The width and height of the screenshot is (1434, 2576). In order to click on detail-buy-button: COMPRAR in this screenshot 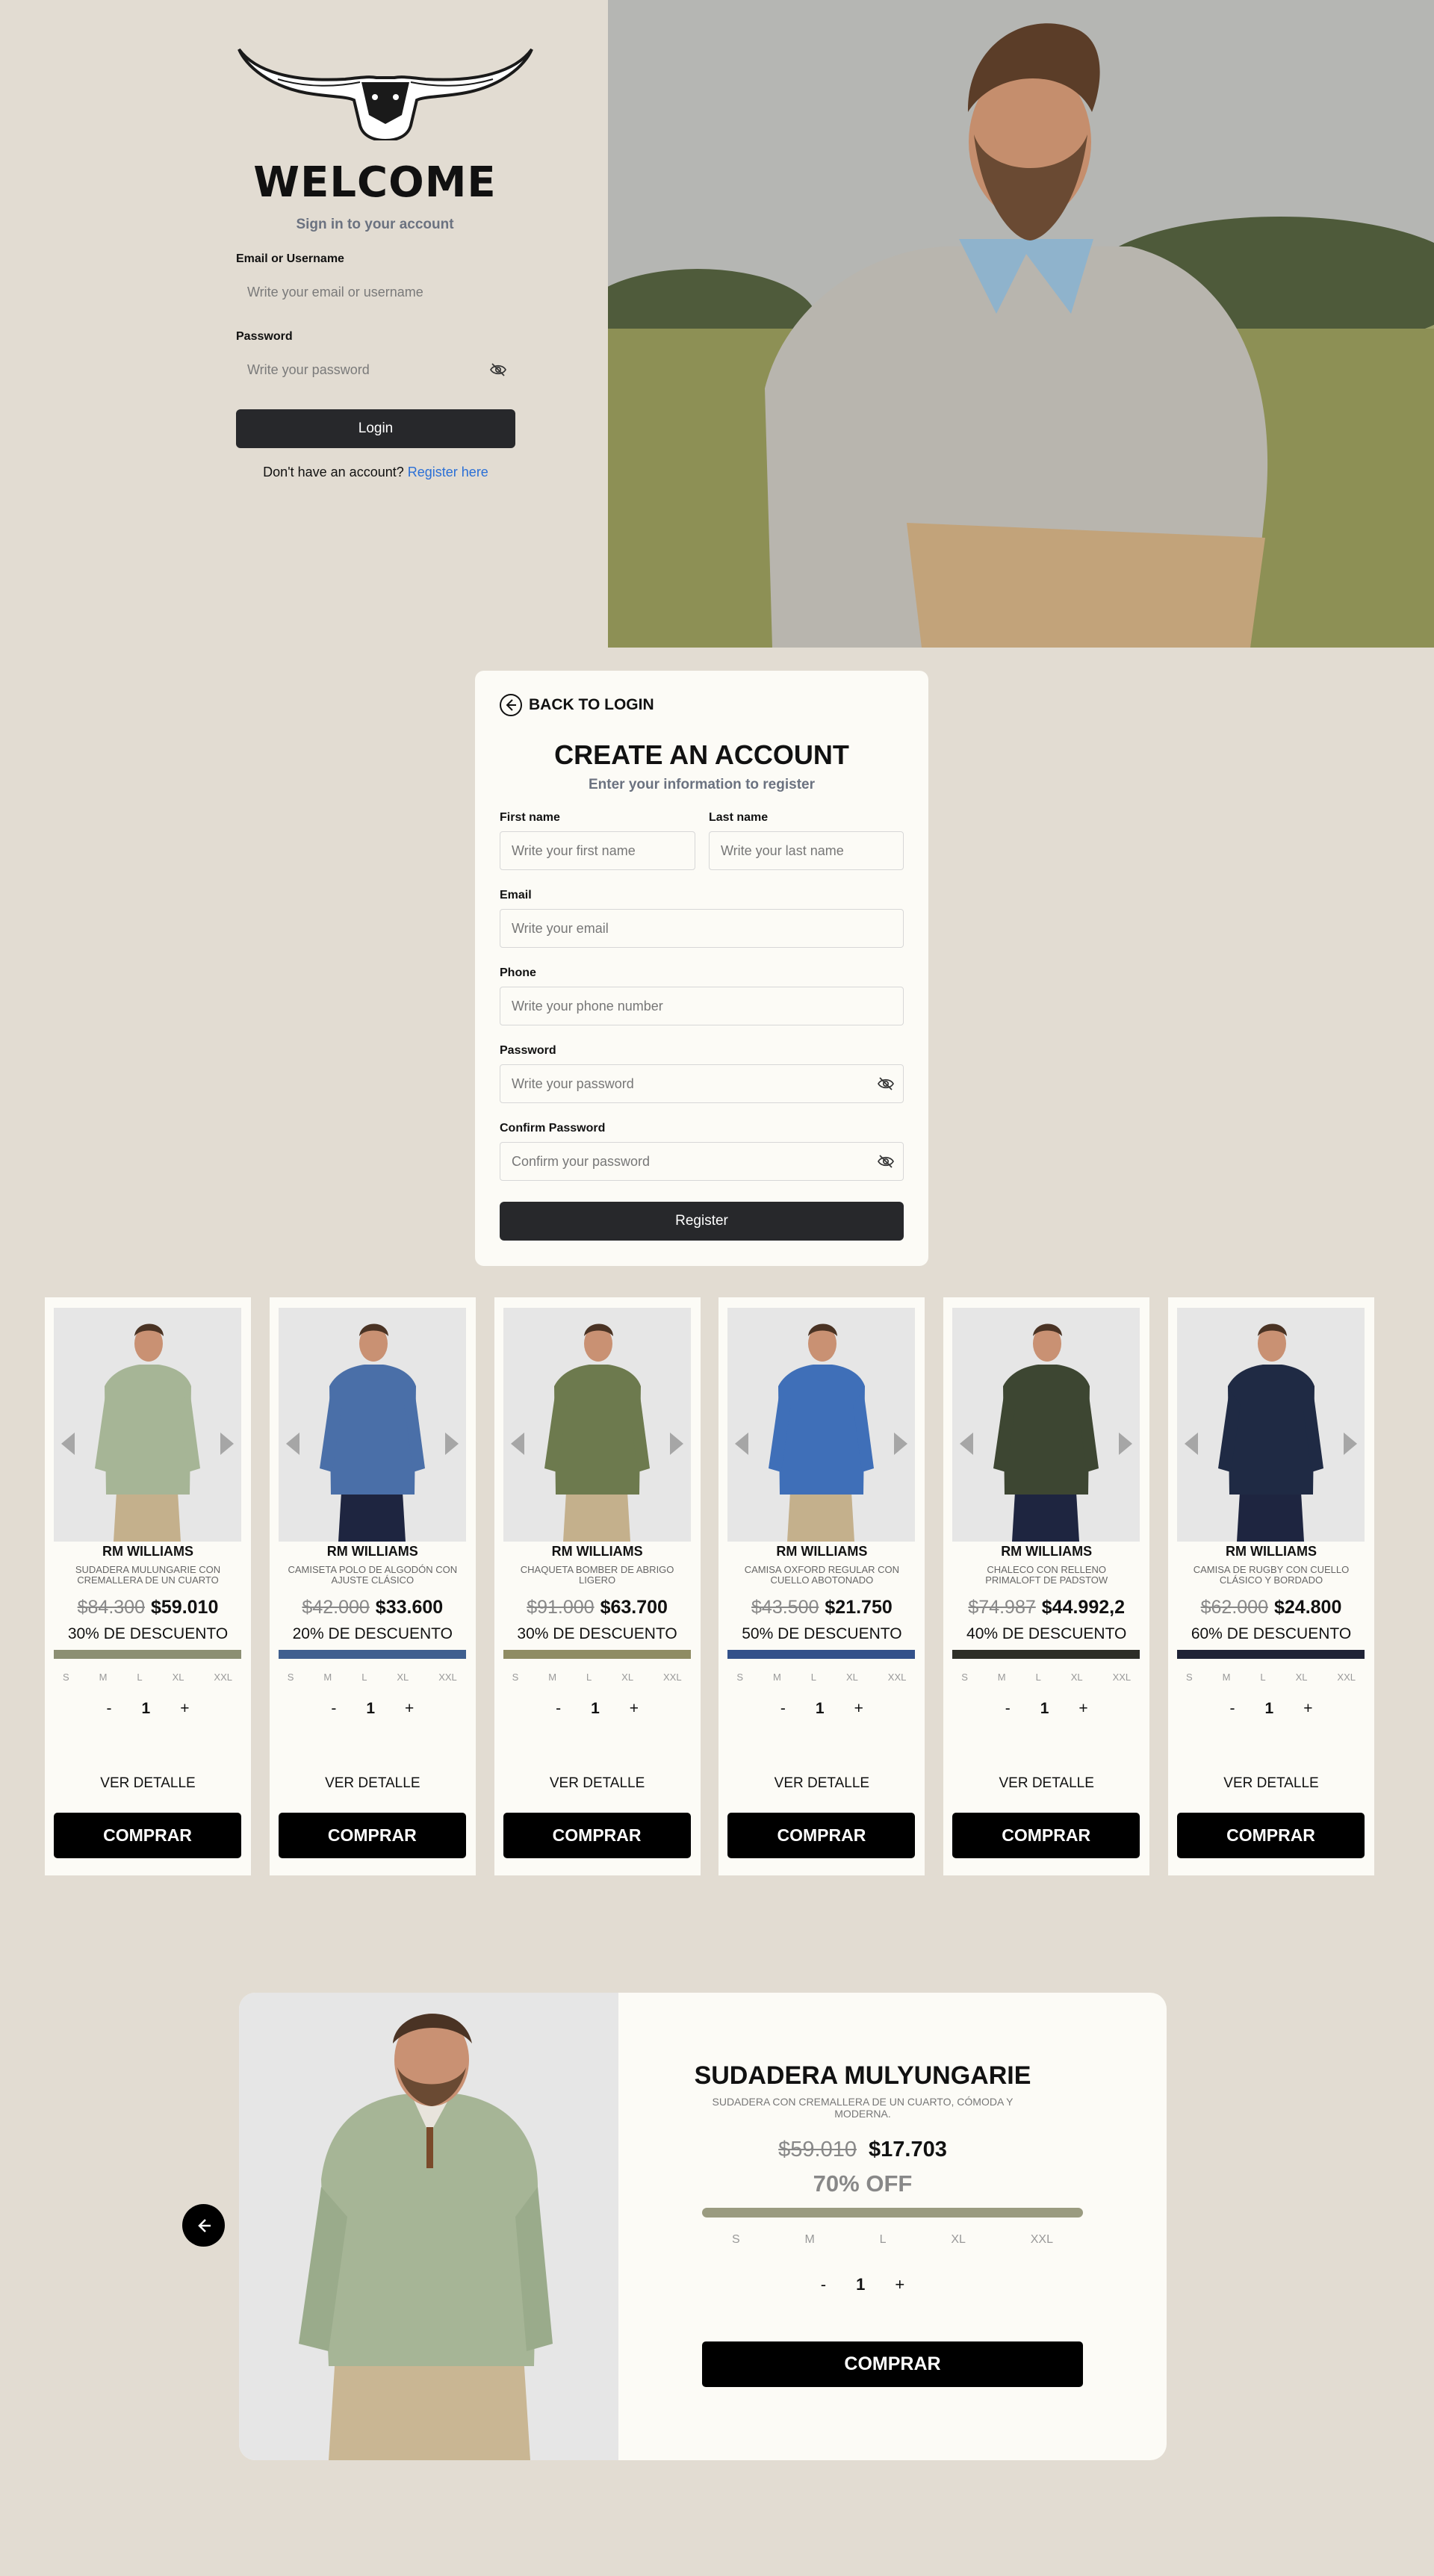, I will do `click(892, 2364)`.